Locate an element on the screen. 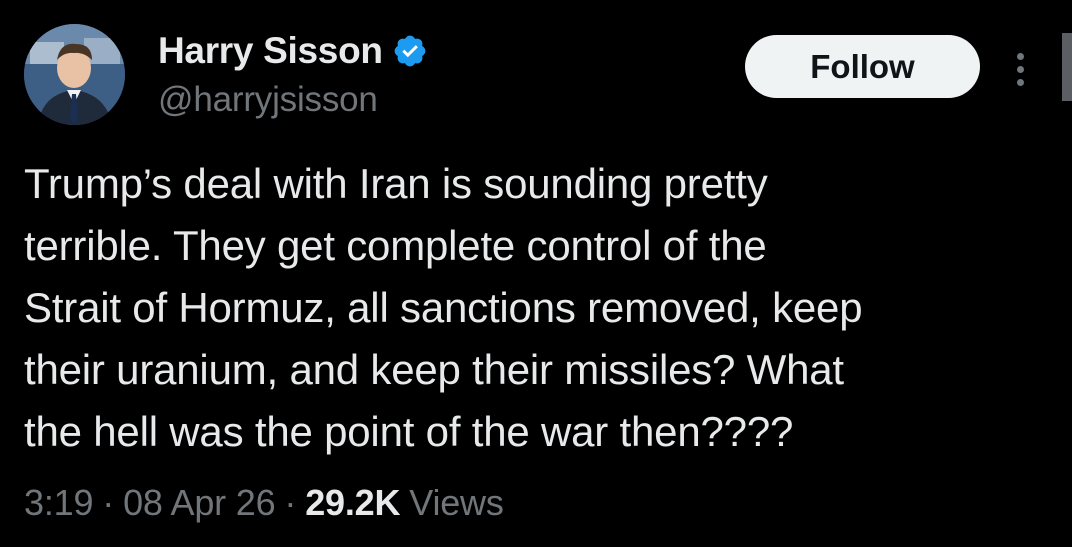  tweet-date: 08 Apr 26 is located at coordinates (199, 503).